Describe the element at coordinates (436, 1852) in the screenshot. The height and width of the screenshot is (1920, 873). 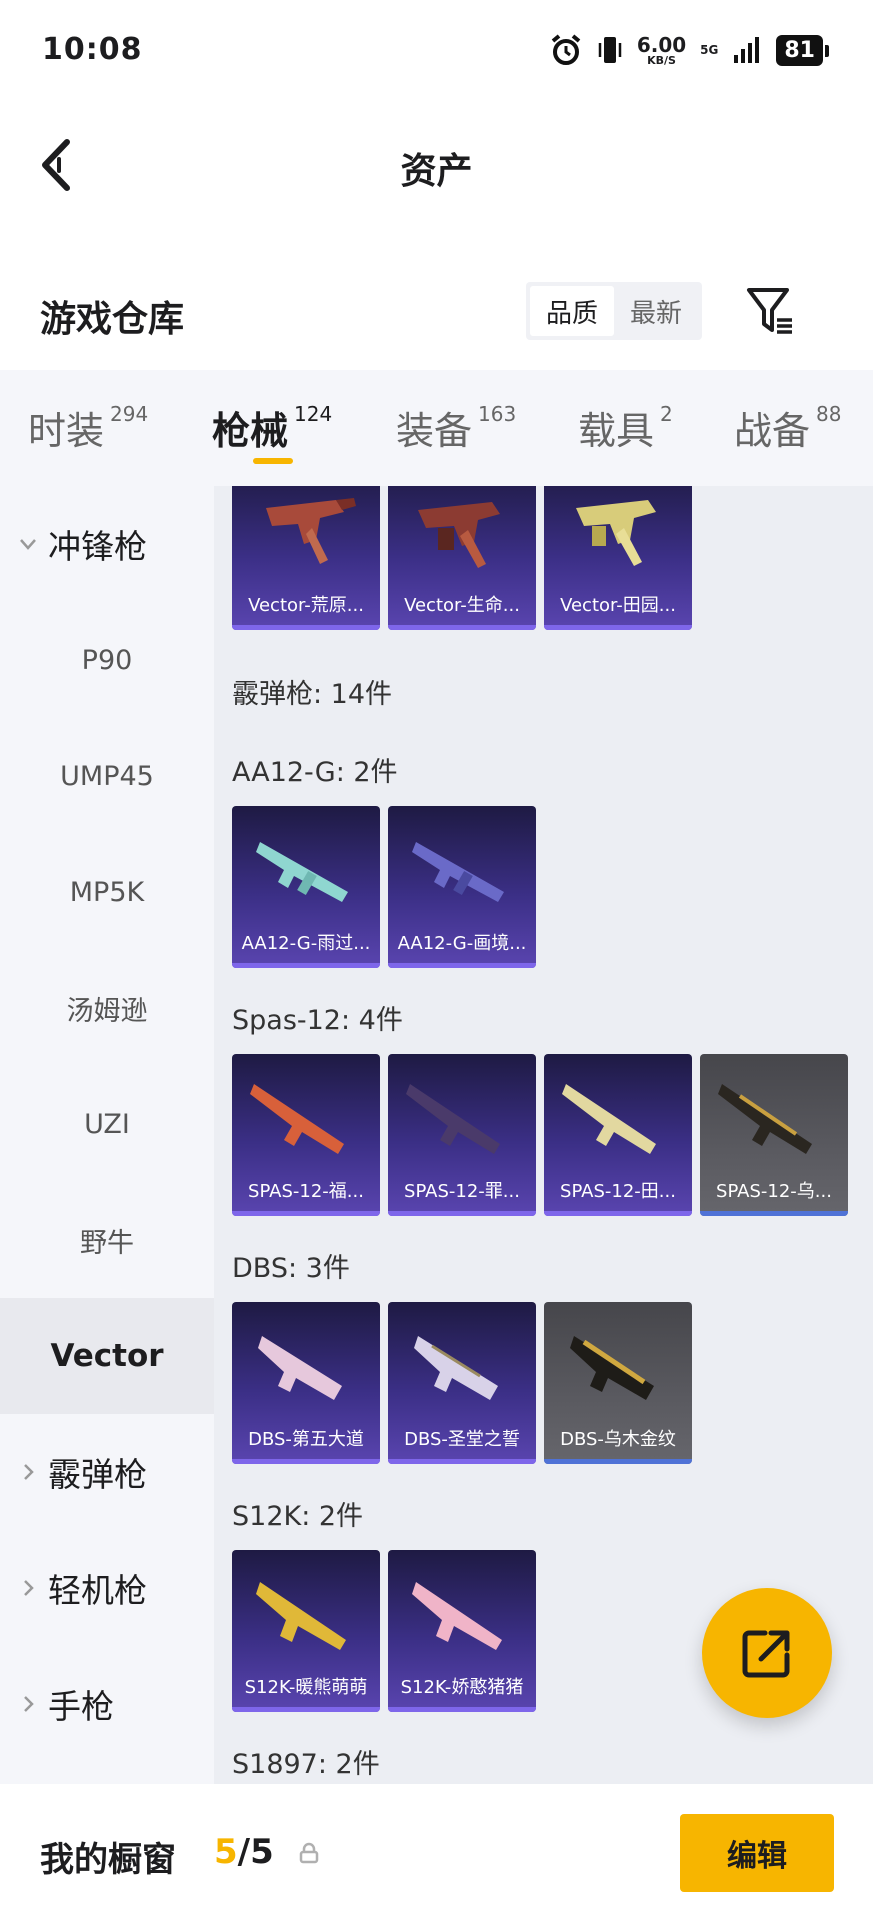
I see `bottom-bar: 我的橱窗 5/5 编辑` at that location.